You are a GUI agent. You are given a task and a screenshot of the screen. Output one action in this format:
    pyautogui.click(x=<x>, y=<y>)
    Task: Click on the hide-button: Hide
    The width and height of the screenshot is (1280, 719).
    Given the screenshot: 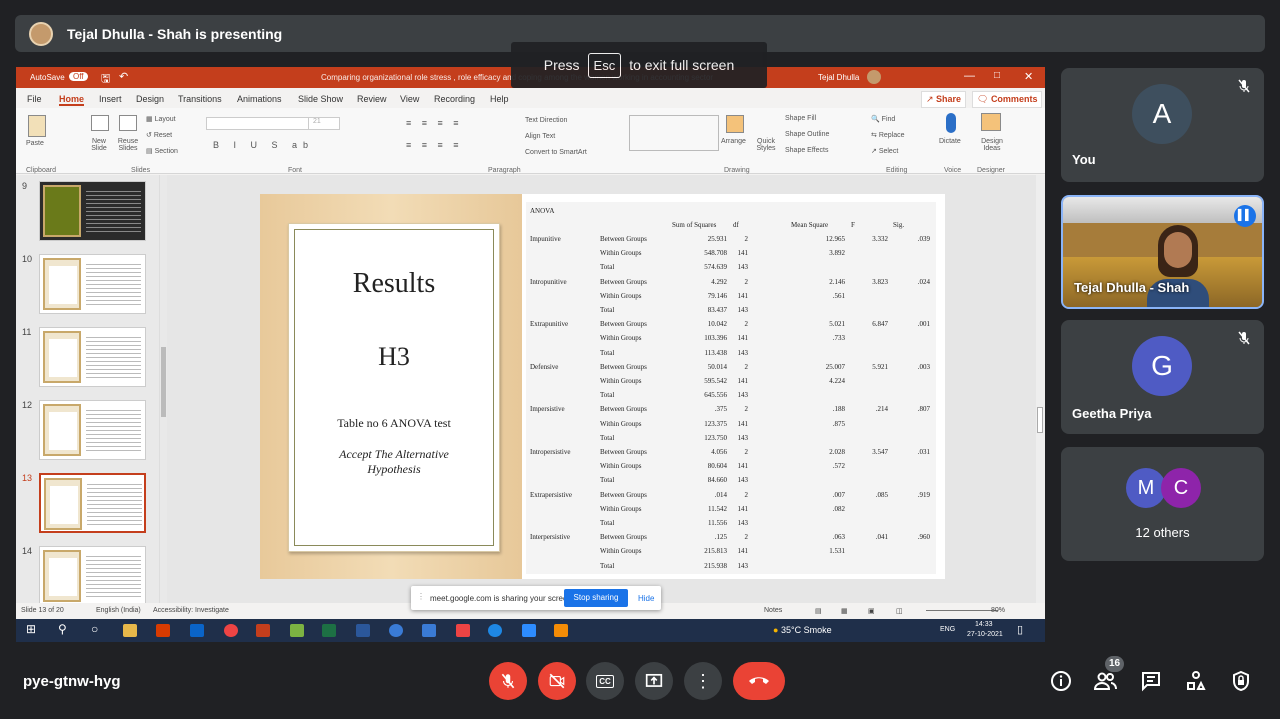 What is the action you would take?
    pyautogui.click(x=646, y=598)
    